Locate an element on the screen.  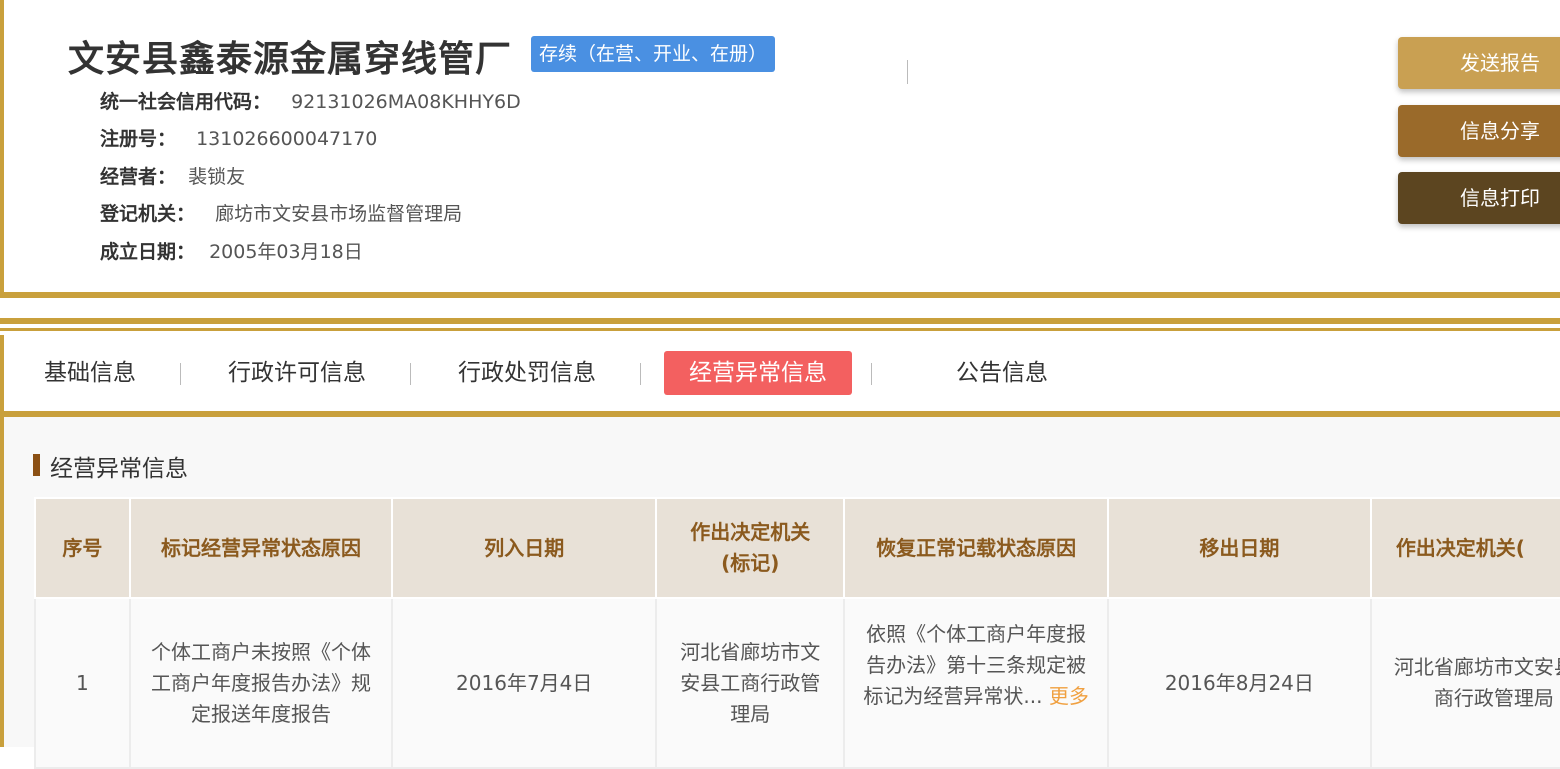
section-marker is located at coordinates (36, 465).